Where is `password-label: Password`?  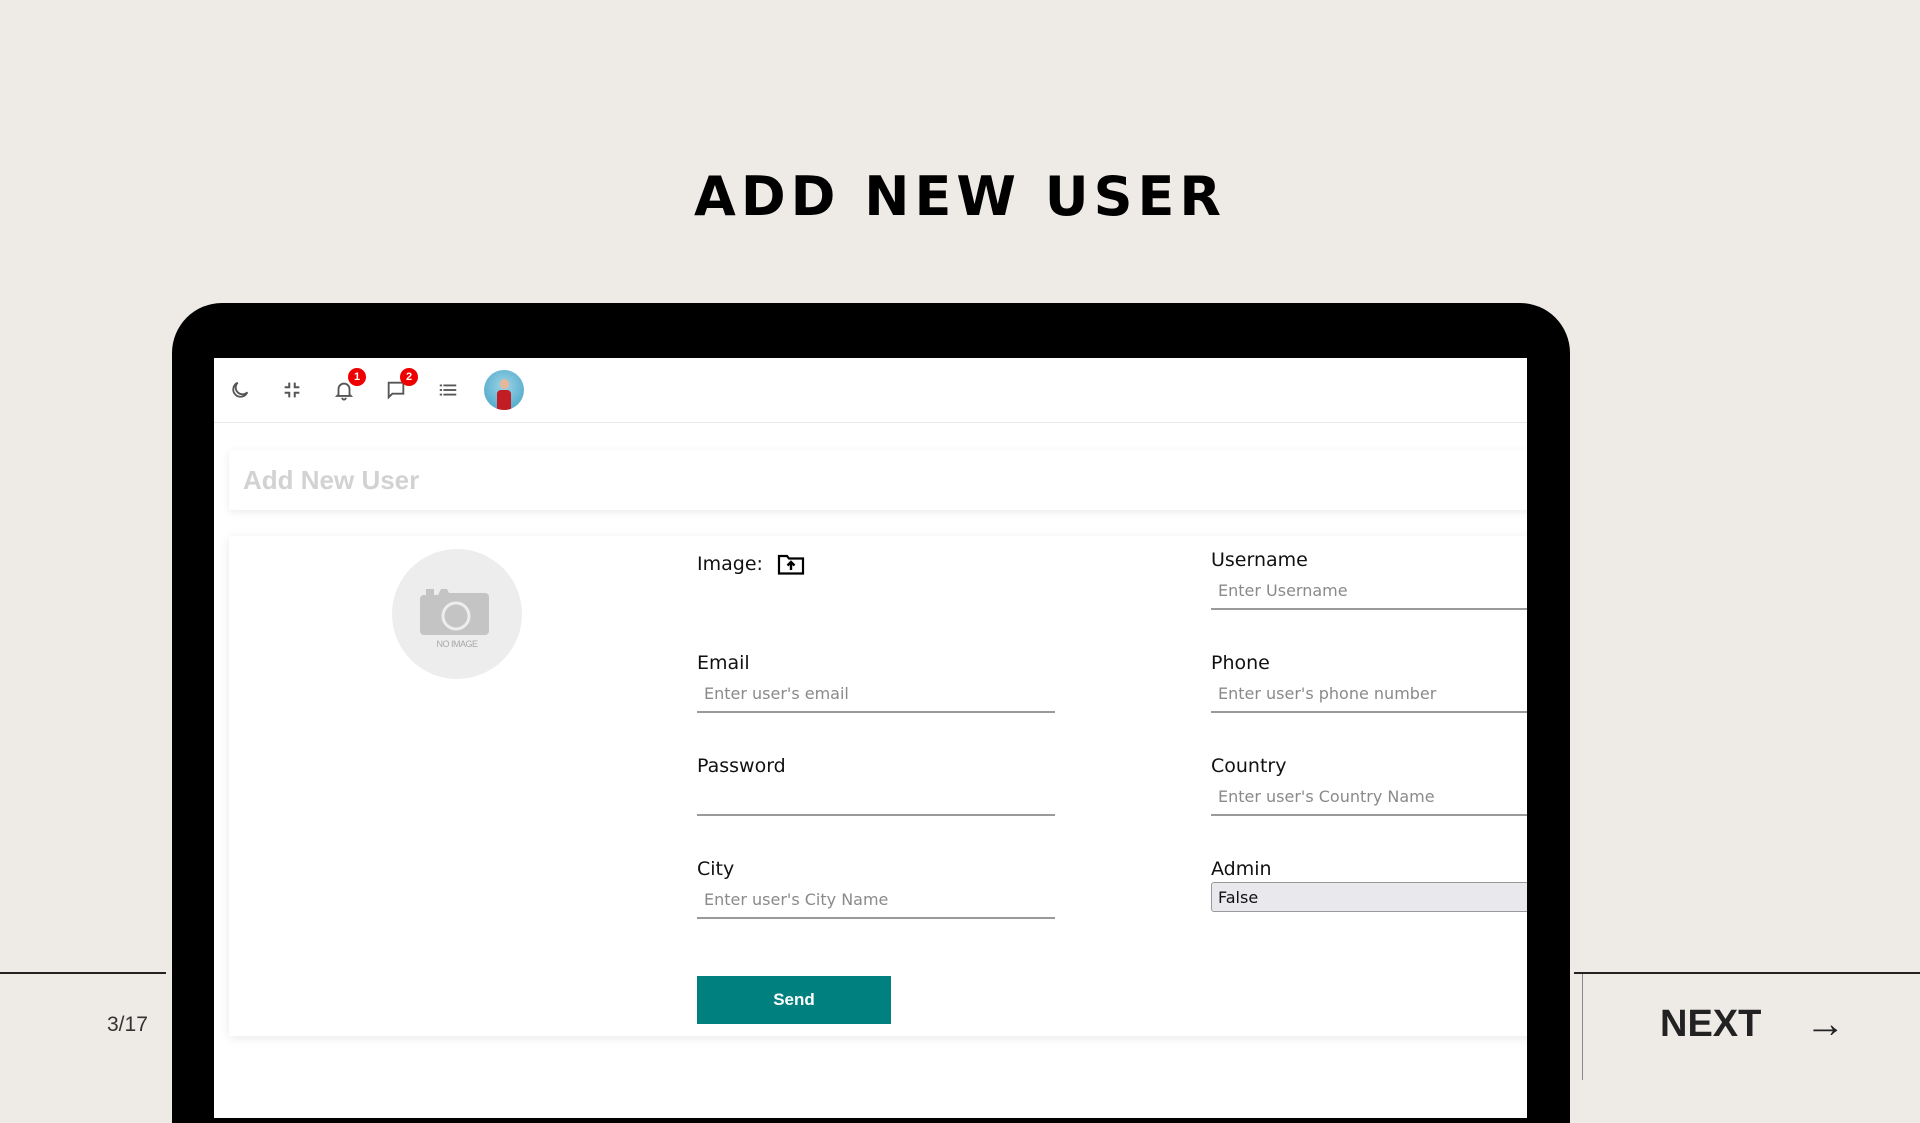 password-label: Password is located at coordinates (741, 766).